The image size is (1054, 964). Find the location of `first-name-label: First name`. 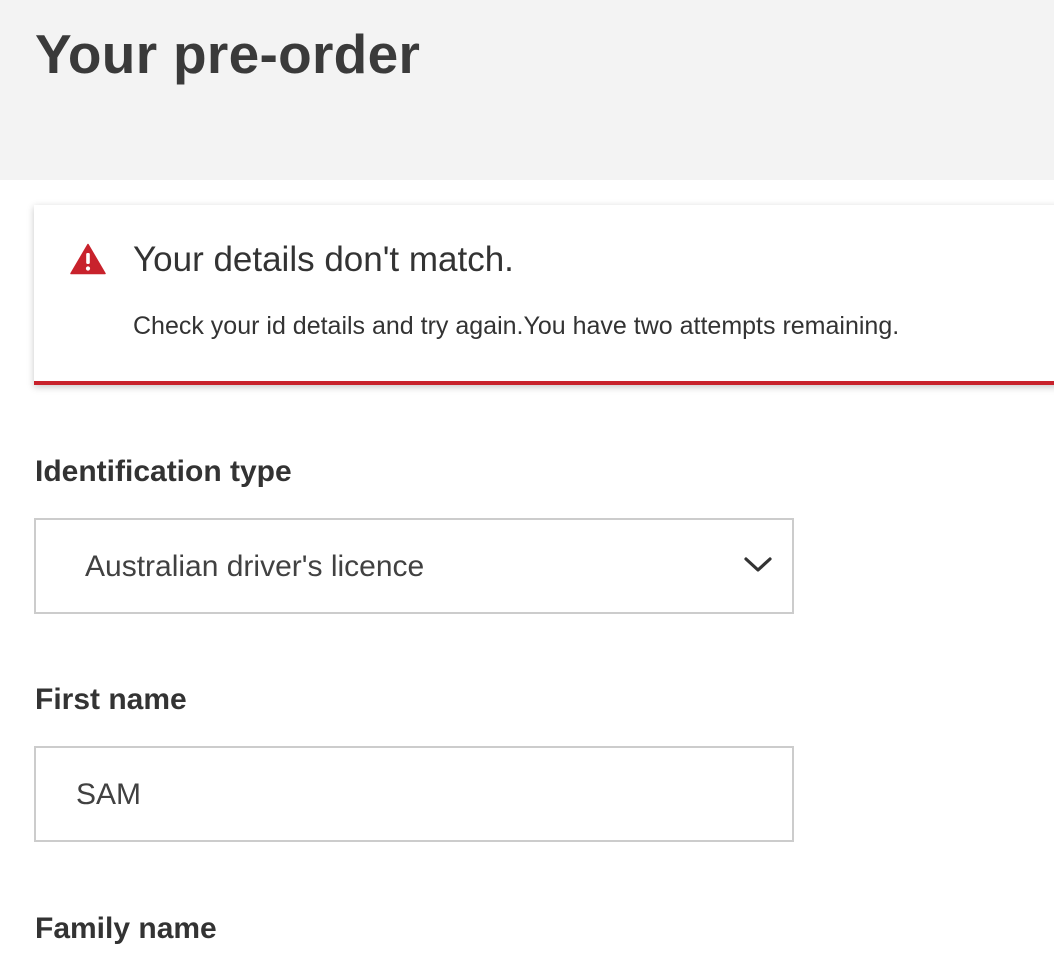

first-name-label: First name is located at coordinates (111, 699).